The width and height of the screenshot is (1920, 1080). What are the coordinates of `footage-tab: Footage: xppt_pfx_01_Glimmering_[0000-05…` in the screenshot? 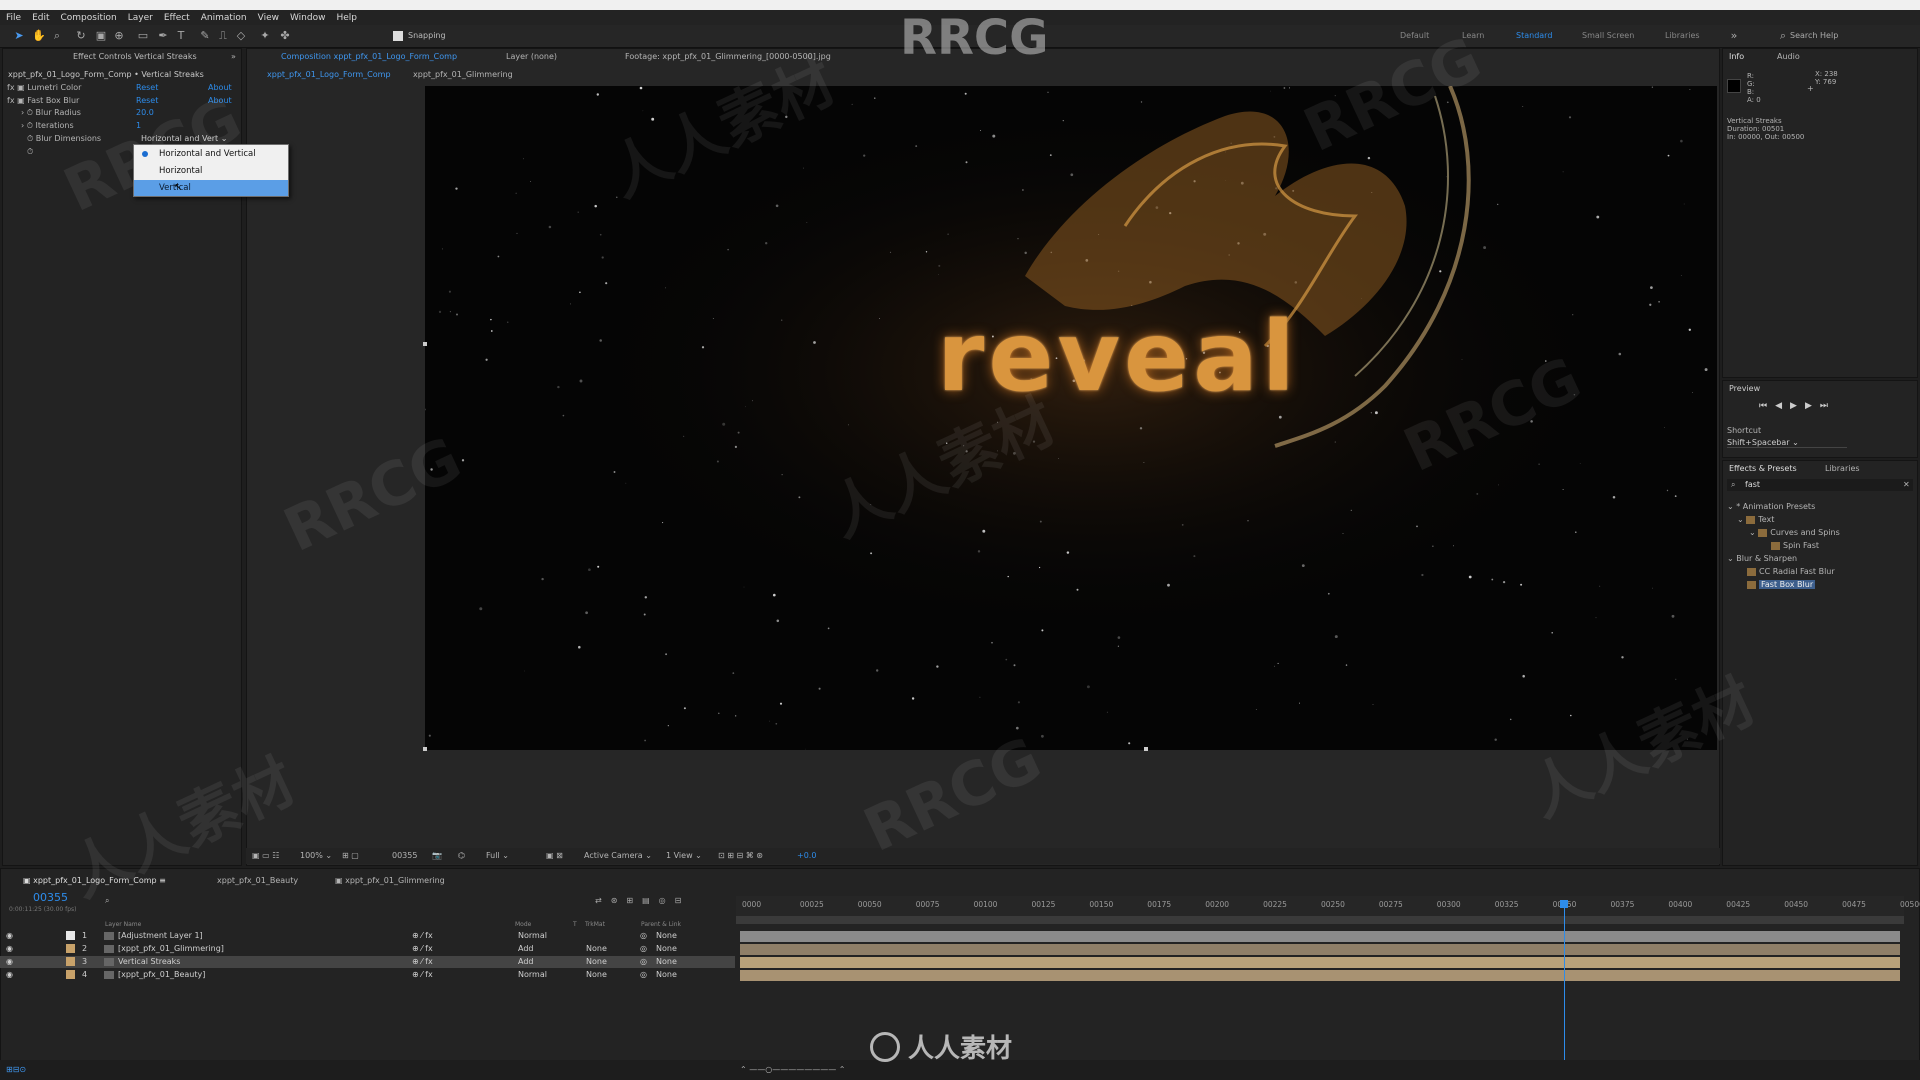 It's located at (728, 56).